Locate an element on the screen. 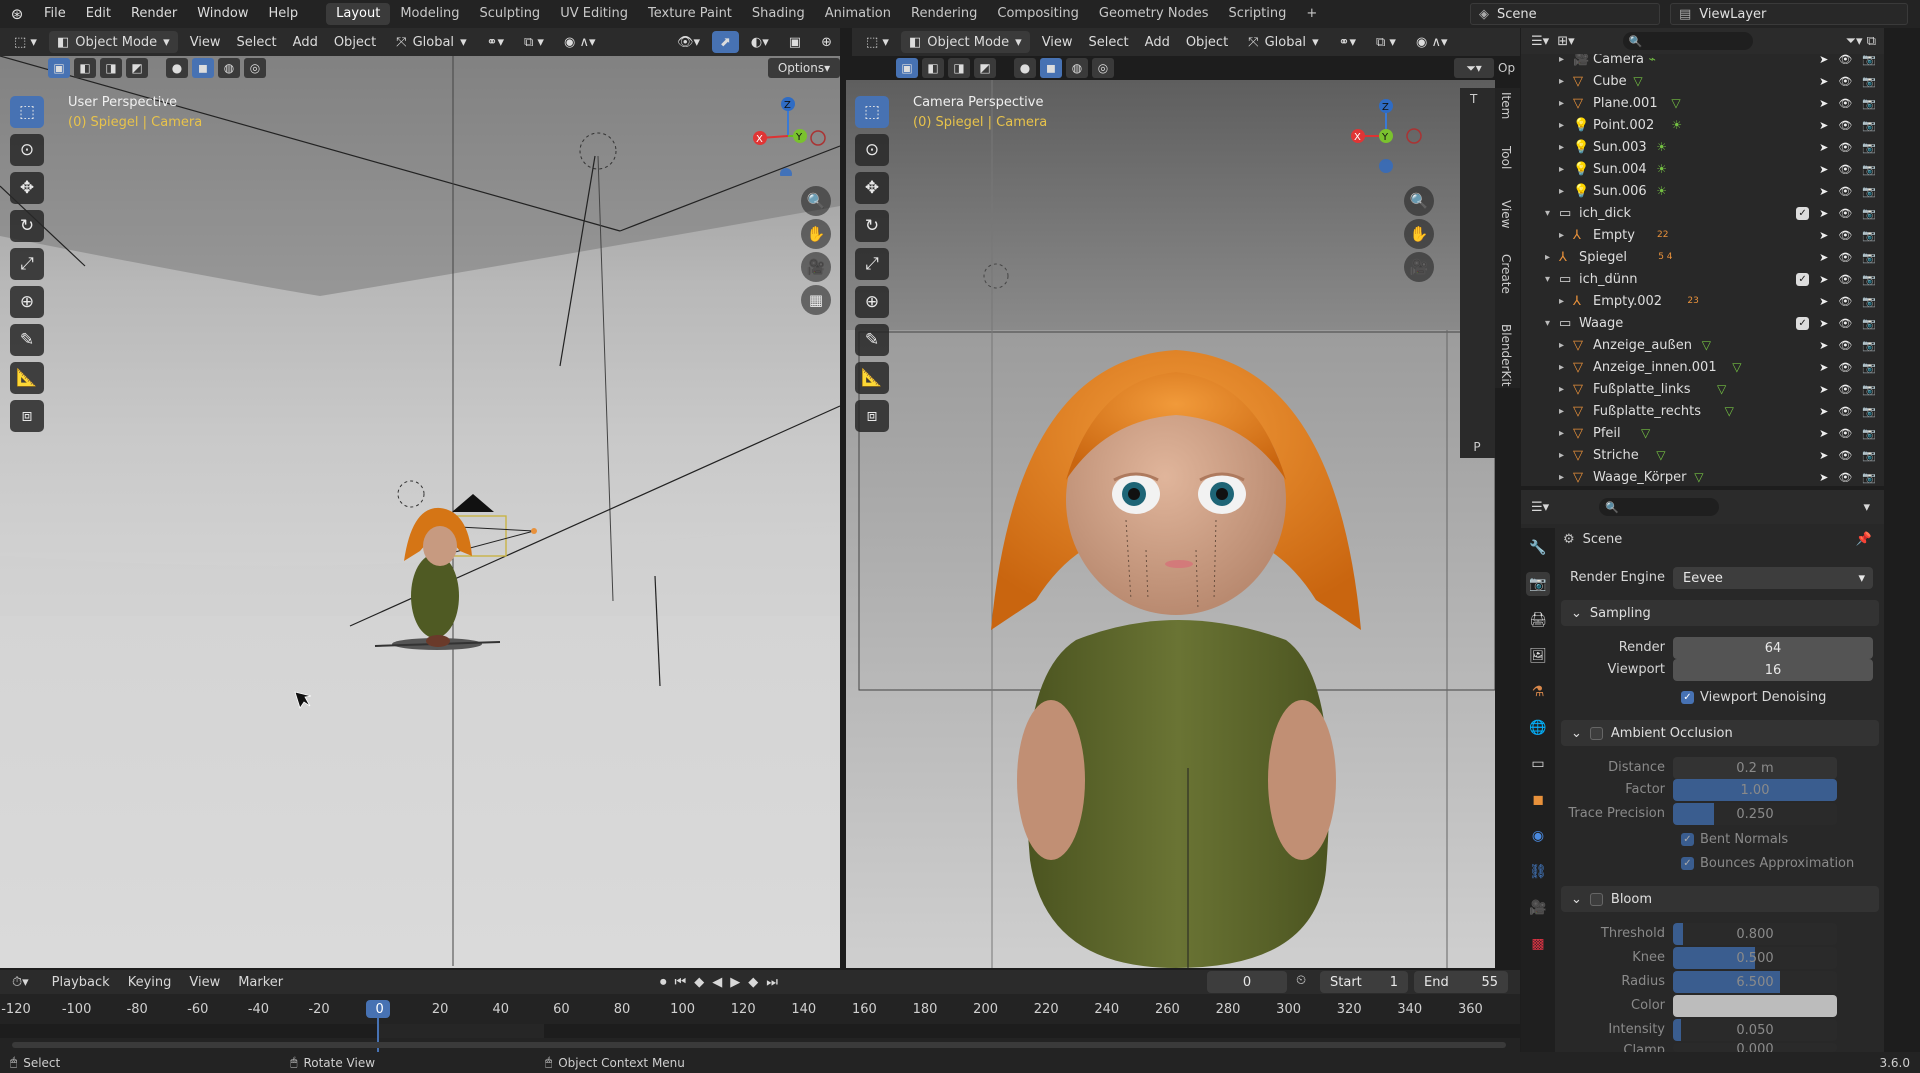 This screenshot has width=1920, height=1073. mode-dropdown: ◧ Object Mode ▾ is located at coordinates (113, 42).